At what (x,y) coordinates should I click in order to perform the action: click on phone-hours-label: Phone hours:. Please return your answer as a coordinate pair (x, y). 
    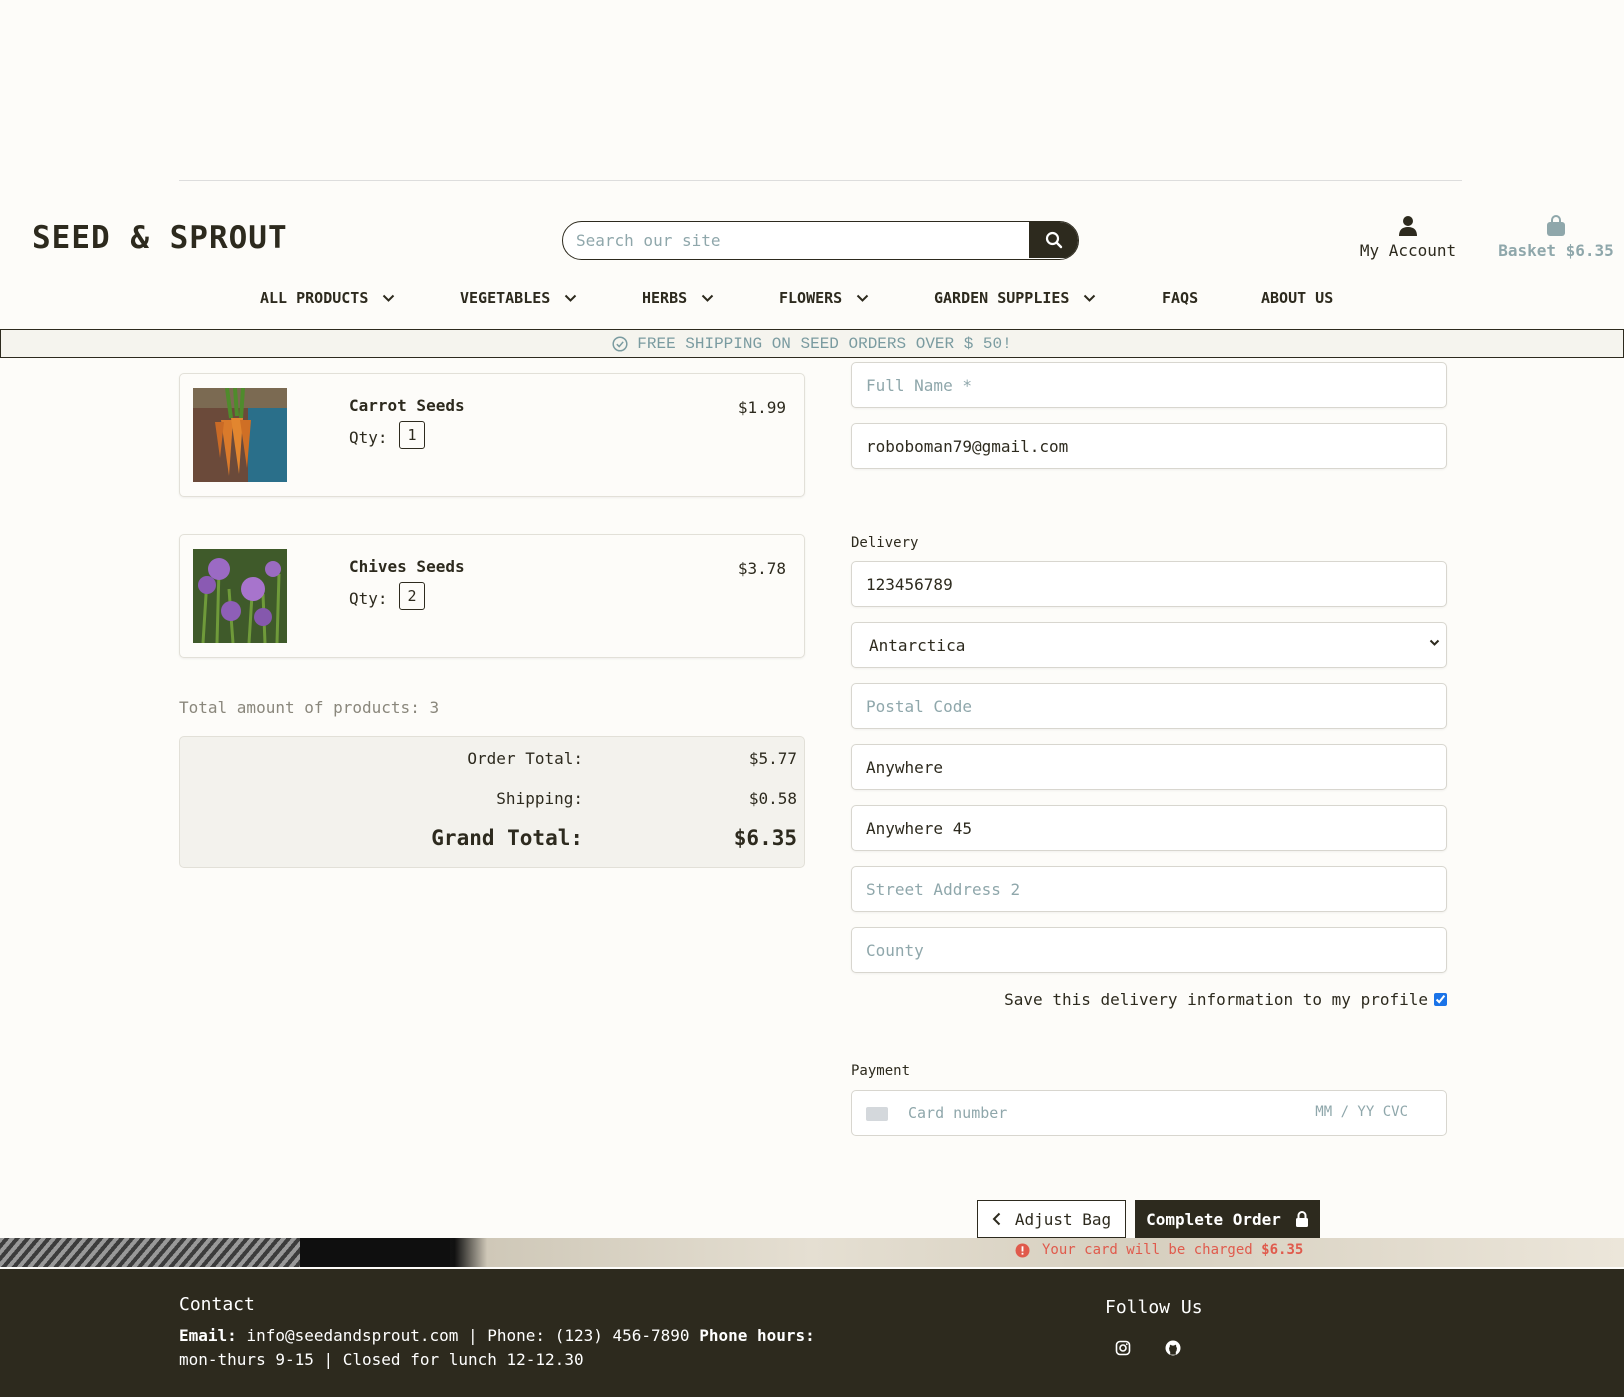
    Looking at the image, I should click on (757, 1335).